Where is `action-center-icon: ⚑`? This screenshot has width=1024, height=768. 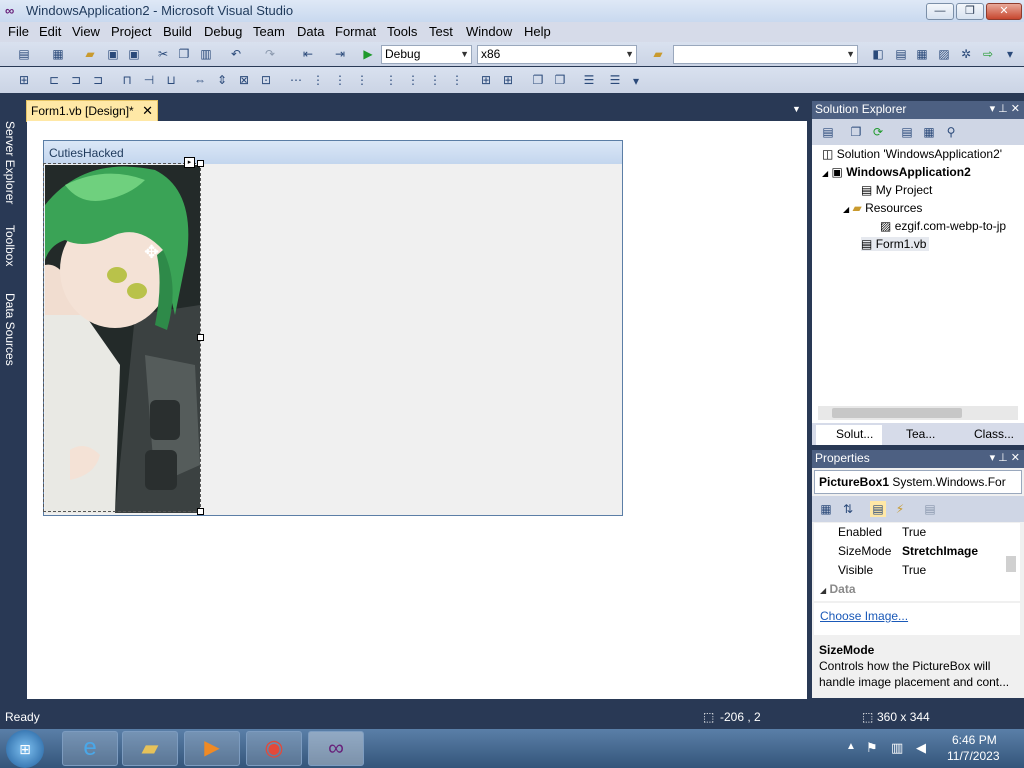
action-center-icon: ⚑ is located at coordinates (872, 748).